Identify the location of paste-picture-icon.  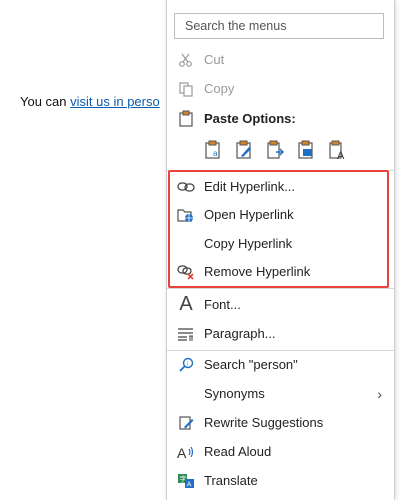
(275, 150).